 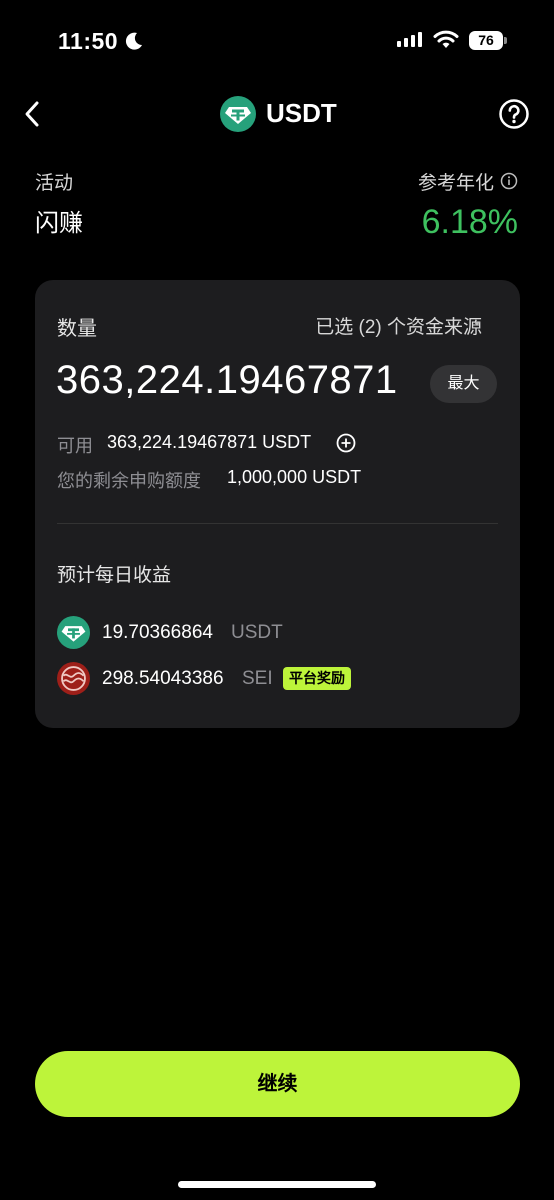 What do you see at coordinates (77, 329) in the screenshot?
I see `quantity-label: 数量` at bounding box center [77, 329].